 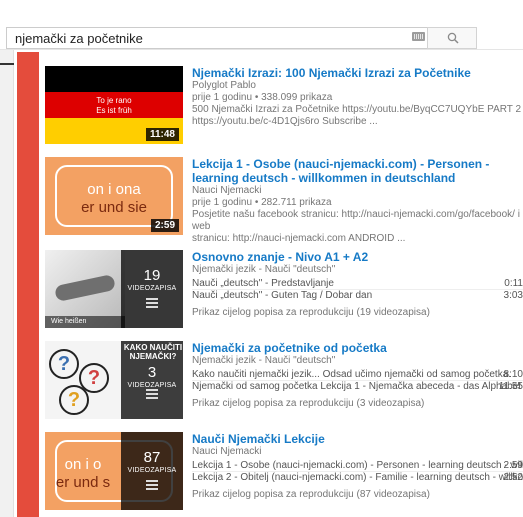 I want to click on thumb-line-2: er und sie, so click(x=114, y=207).